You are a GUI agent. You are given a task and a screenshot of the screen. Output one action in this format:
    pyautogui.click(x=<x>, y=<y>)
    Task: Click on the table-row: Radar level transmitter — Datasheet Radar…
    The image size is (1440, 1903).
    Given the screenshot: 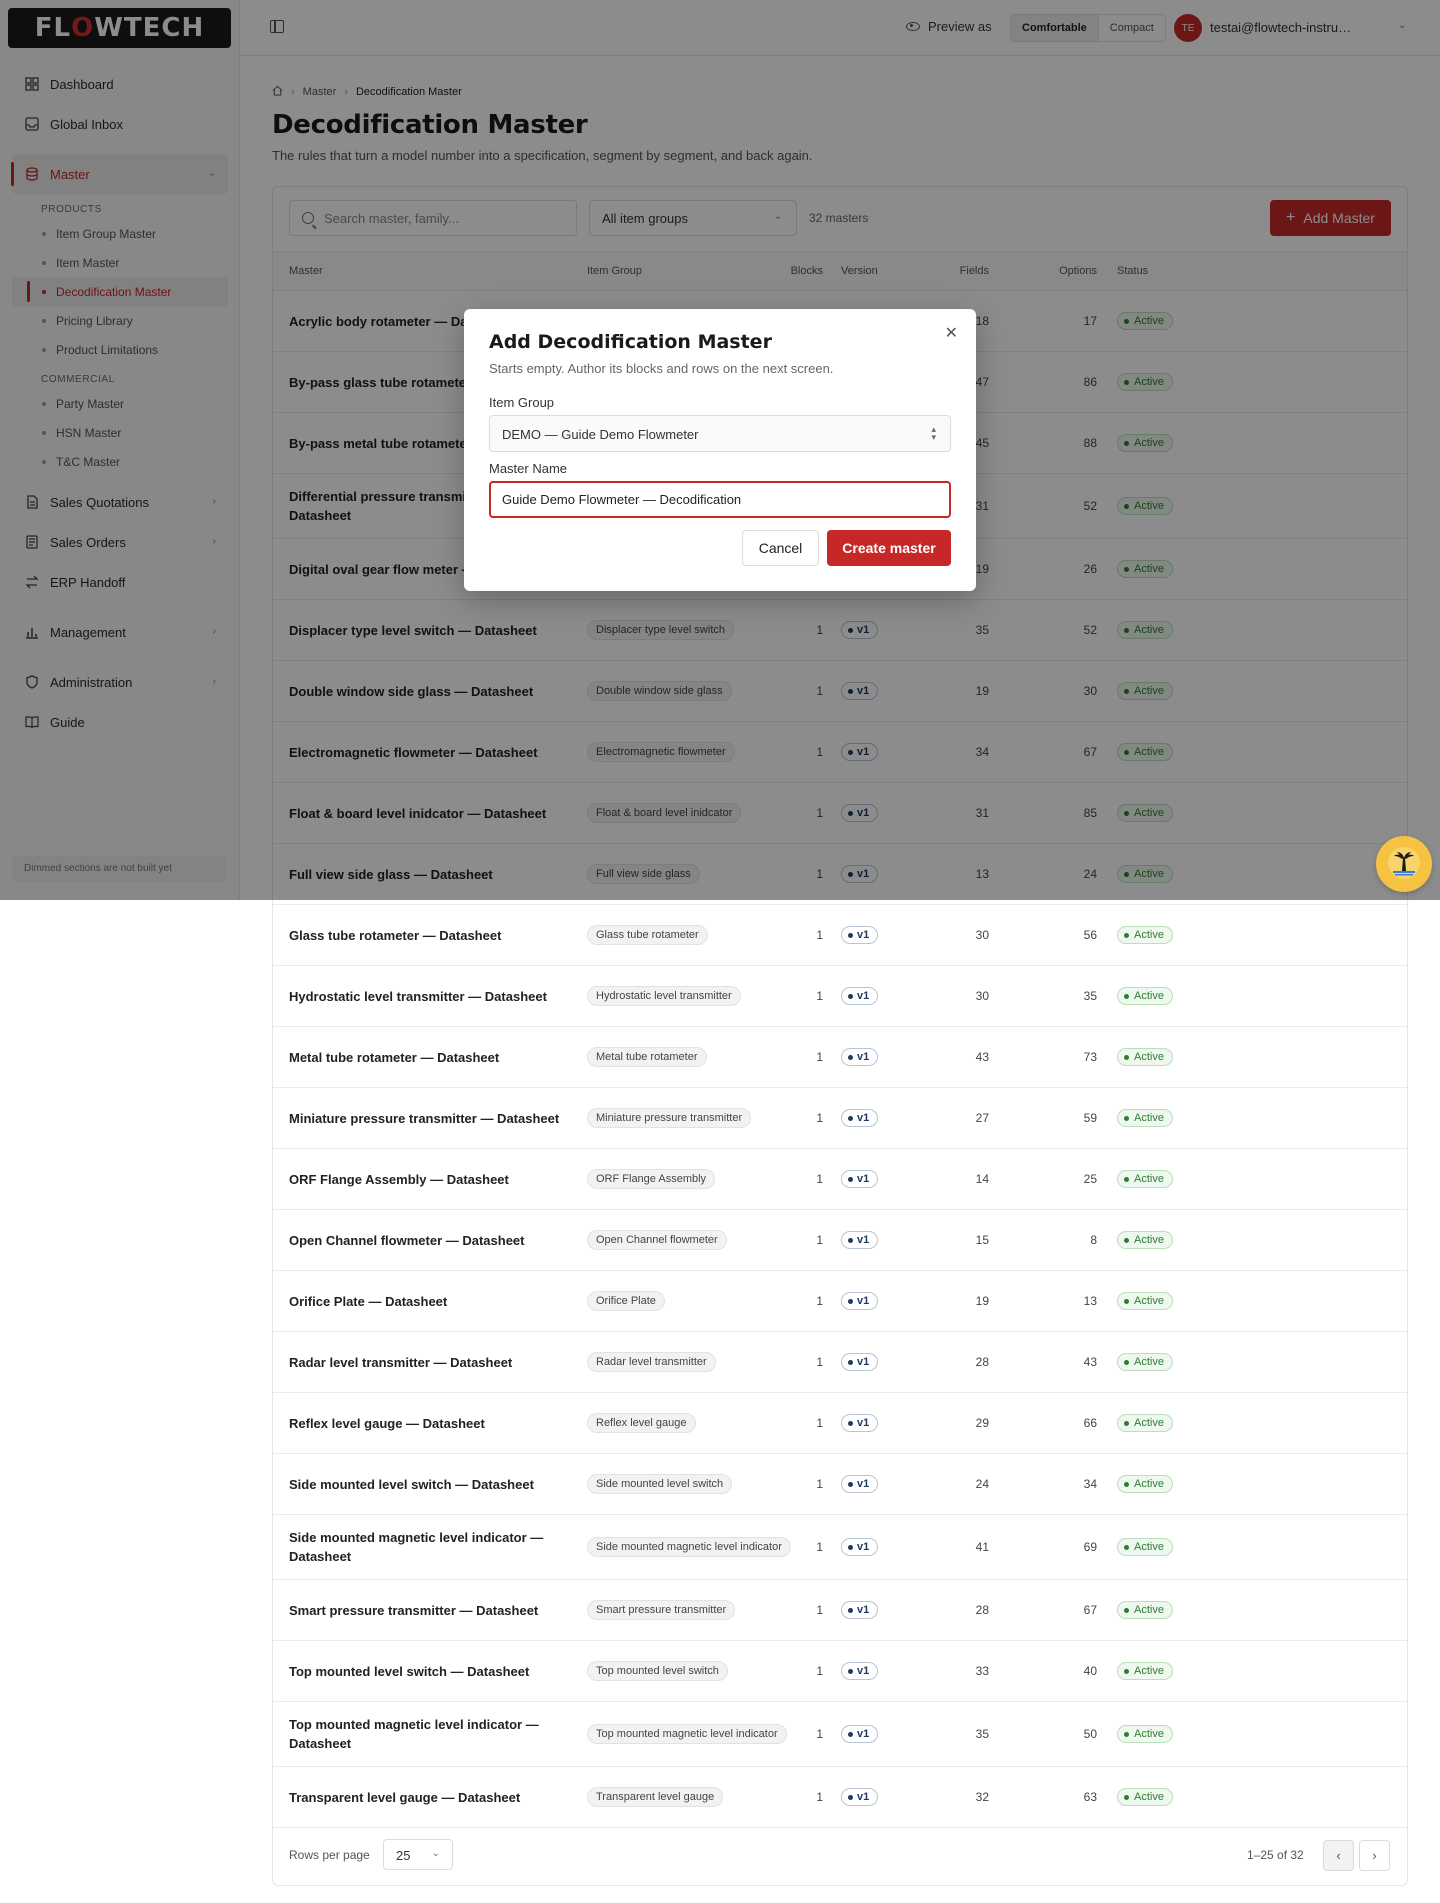 What is the action you would take?
    pyautogui.click(x=840, y=1362)
    